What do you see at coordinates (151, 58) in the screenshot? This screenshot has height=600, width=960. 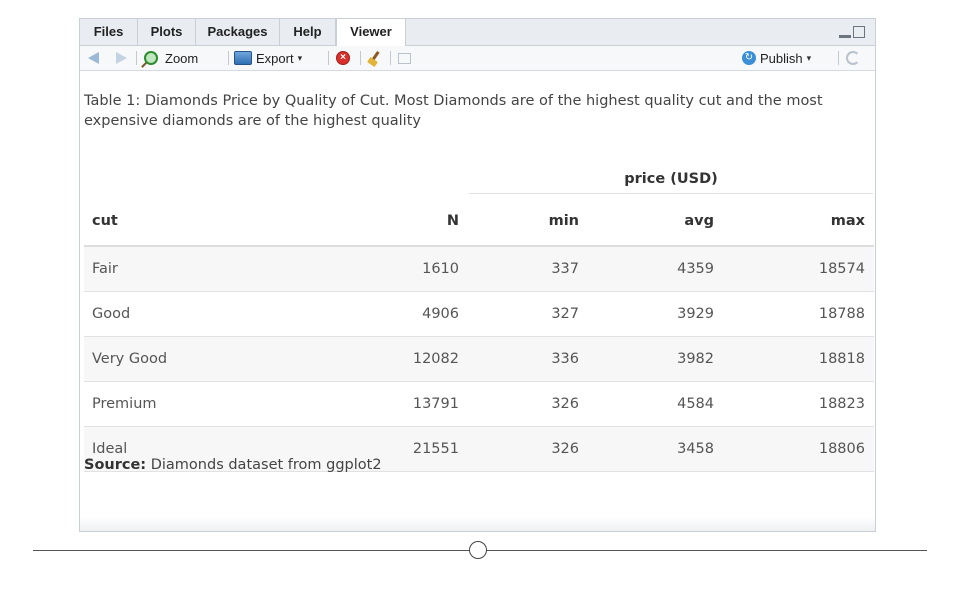 I see `zoom-magnifier-icon` at bounding box center [151, 58].